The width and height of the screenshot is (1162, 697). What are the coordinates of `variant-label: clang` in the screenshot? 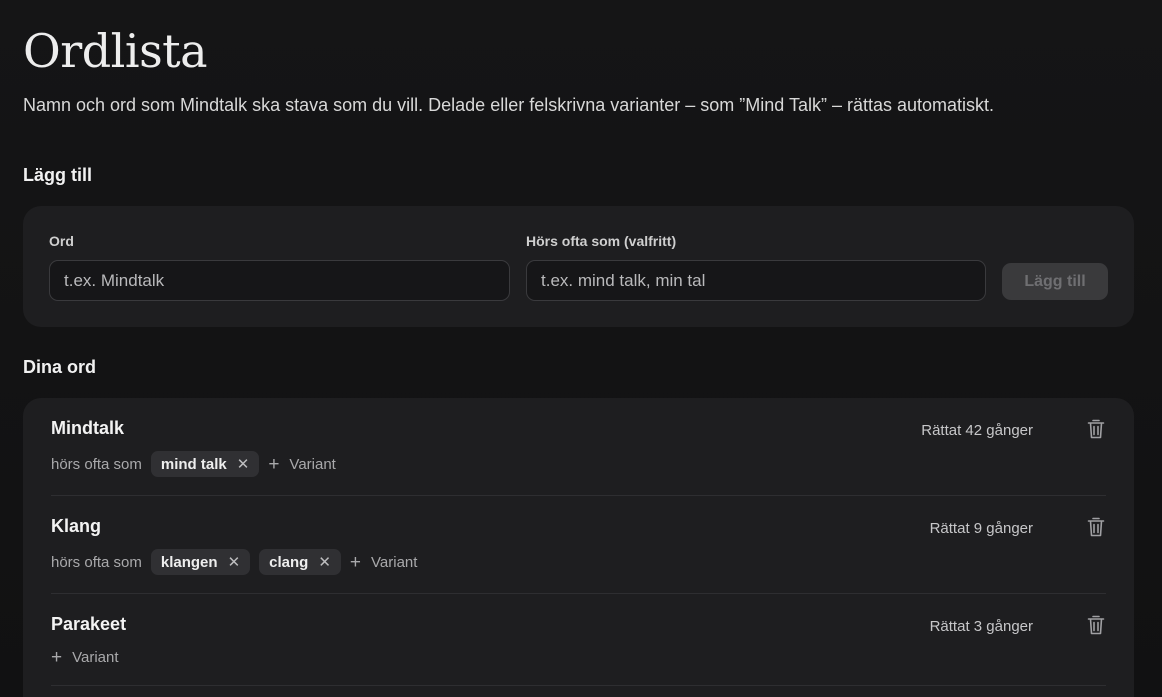 It's located at (289, 562).